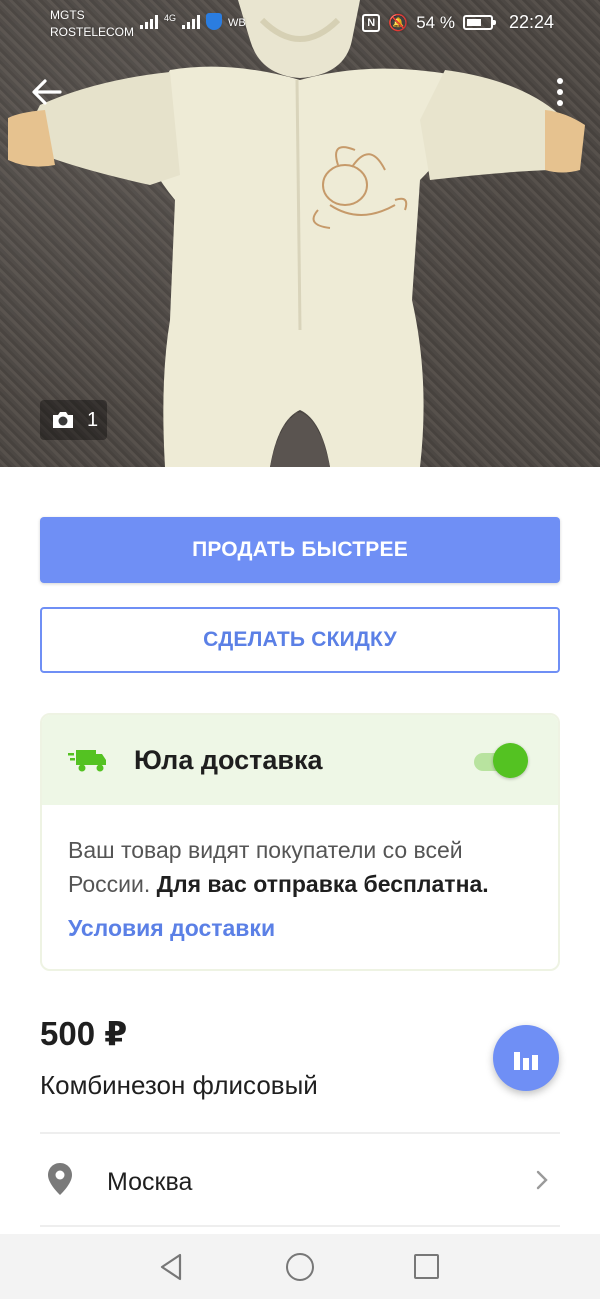 The image size is (600, 1299). What do you see at coordinates (228, 760) in the screenshot?
I see `delivery-title: Юла доставка` at bounding box center [228, 760].